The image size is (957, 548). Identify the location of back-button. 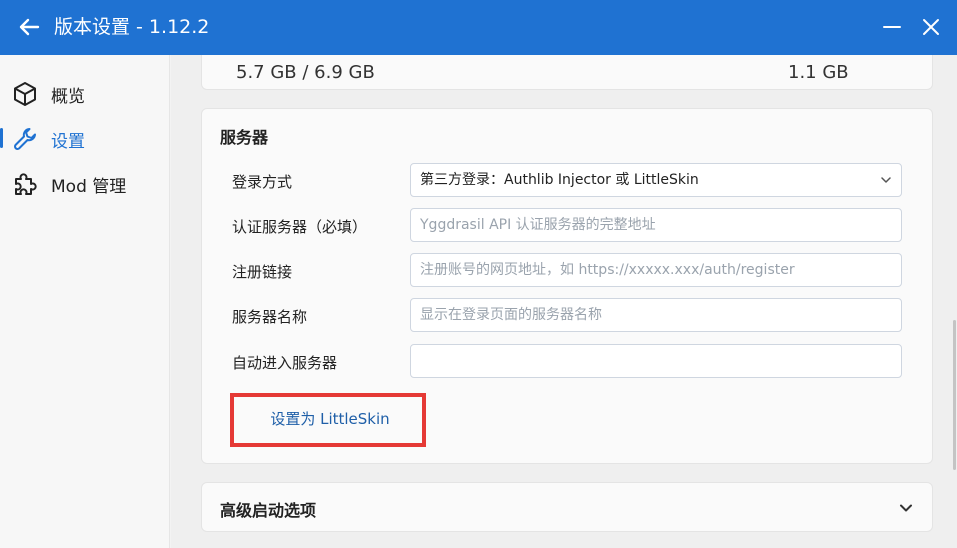
(29, 27).